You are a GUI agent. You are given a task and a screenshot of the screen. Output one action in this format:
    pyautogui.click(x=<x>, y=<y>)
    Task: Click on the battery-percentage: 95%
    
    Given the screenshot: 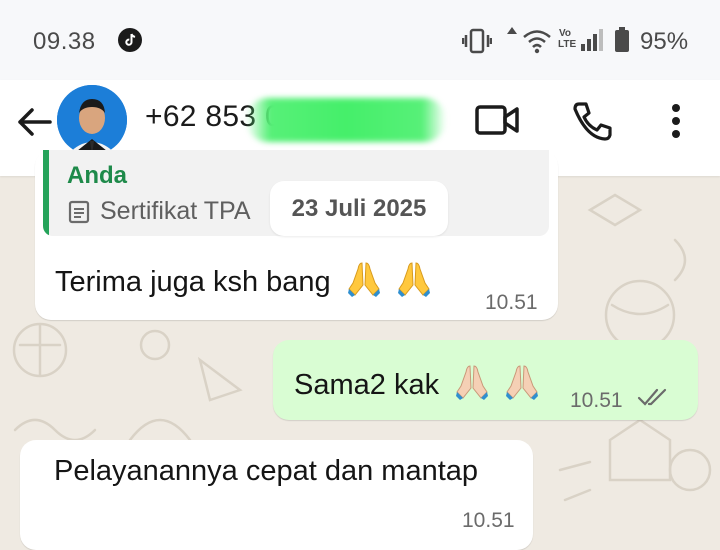 What is the action you would take?
    pyautogui.click(x=664, y=41)
    